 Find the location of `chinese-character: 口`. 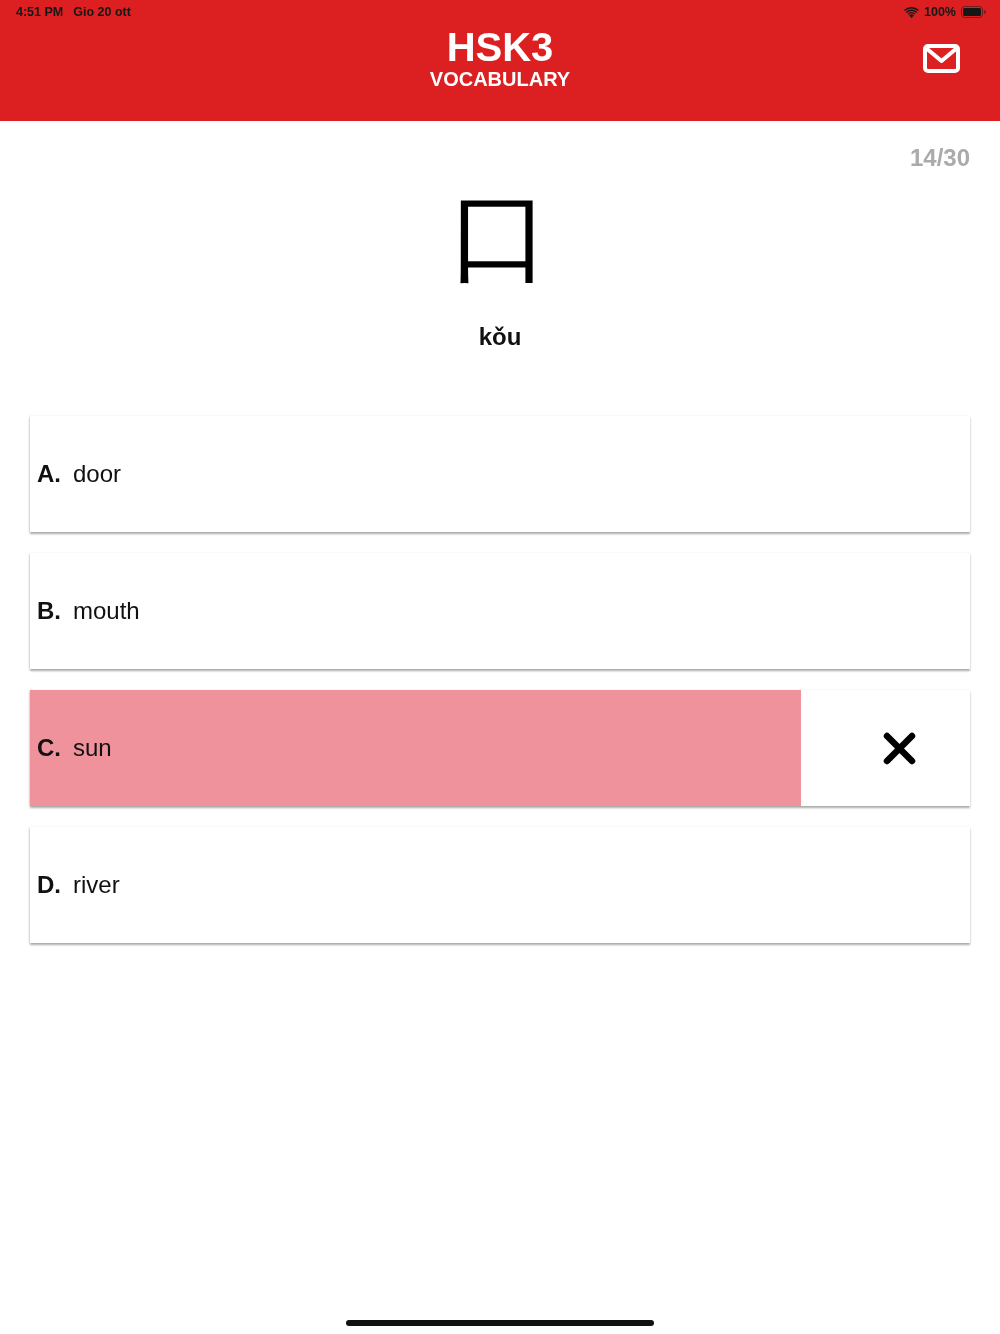

chinese-character: 口 is located at coordinates (500, 237).